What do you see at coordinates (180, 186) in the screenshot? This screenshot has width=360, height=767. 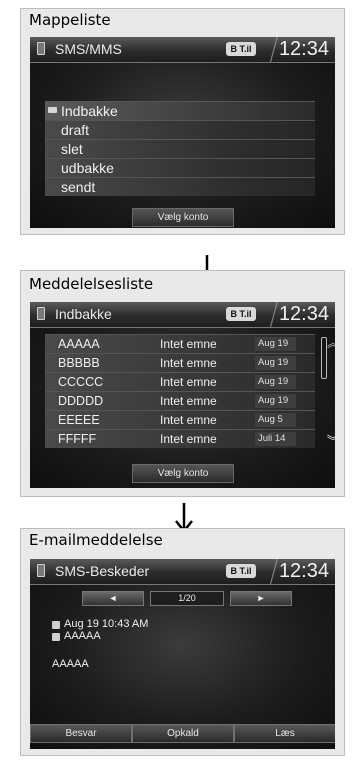 I see `folder-item-sendt: sendt` at bounding box center [180, 186].